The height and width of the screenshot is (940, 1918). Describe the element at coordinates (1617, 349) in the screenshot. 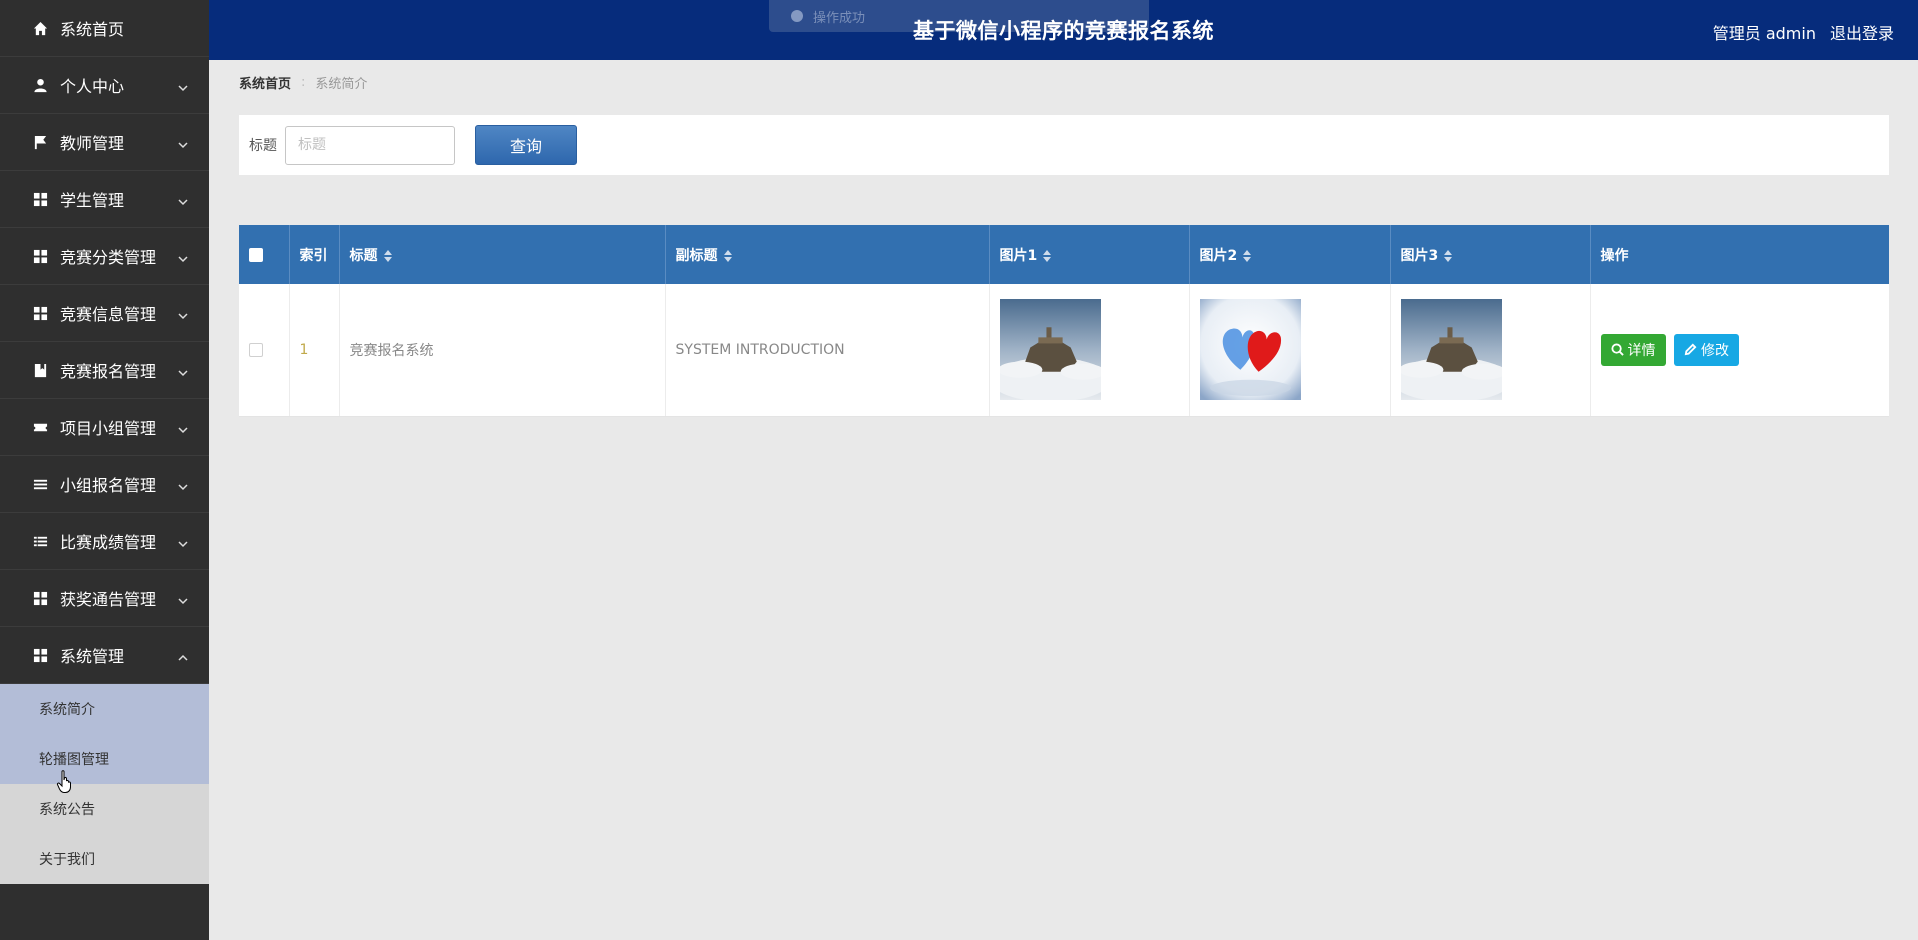

I see `search-icon` at that location.